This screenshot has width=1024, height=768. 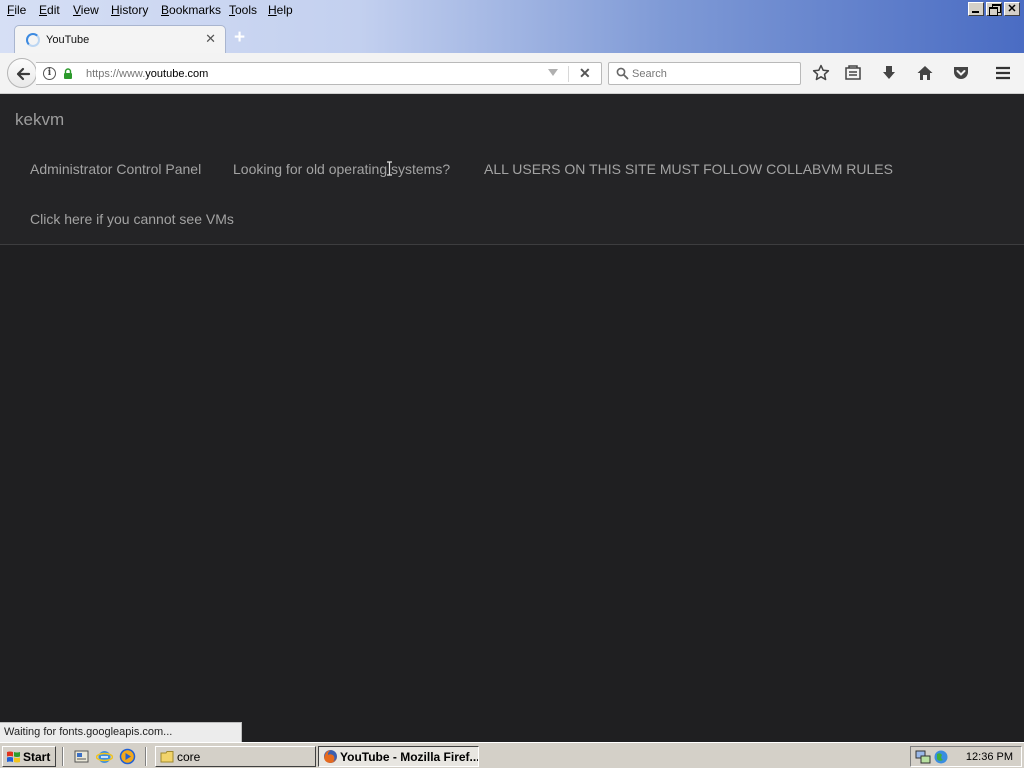 What do you see at coordinates (13, 757) in the screenshot?
I see `windows-logo-icon` at bounding box center [13, 757].